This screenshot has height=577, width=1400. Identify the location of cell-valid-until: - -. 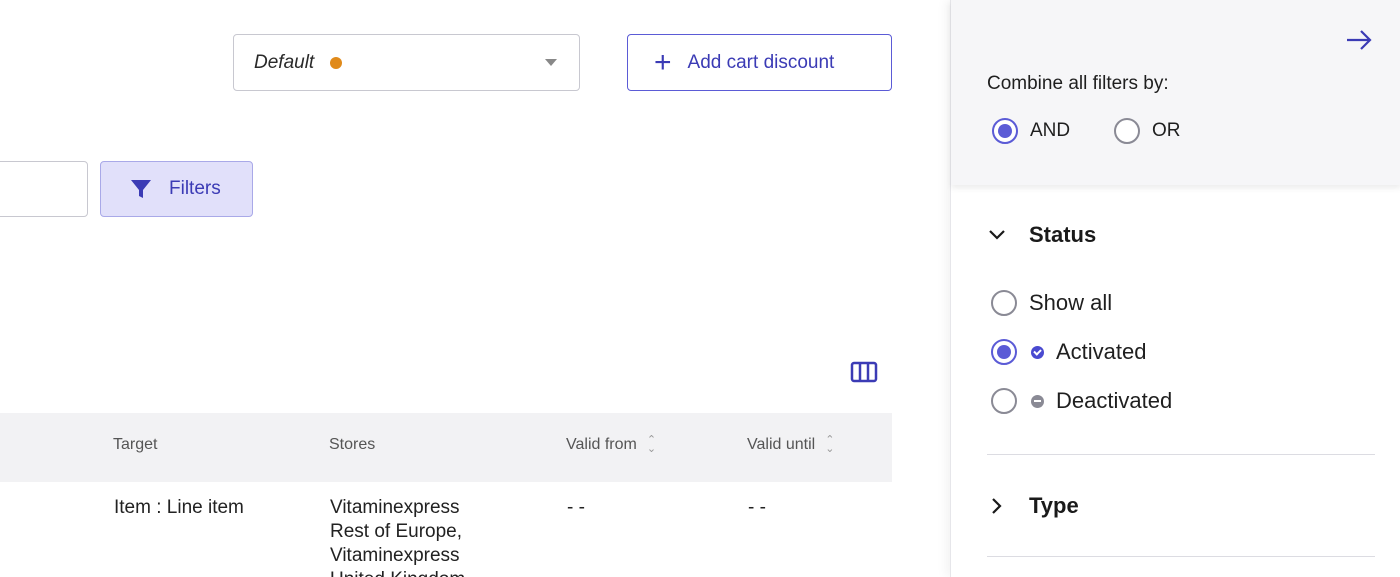
(757, 507).